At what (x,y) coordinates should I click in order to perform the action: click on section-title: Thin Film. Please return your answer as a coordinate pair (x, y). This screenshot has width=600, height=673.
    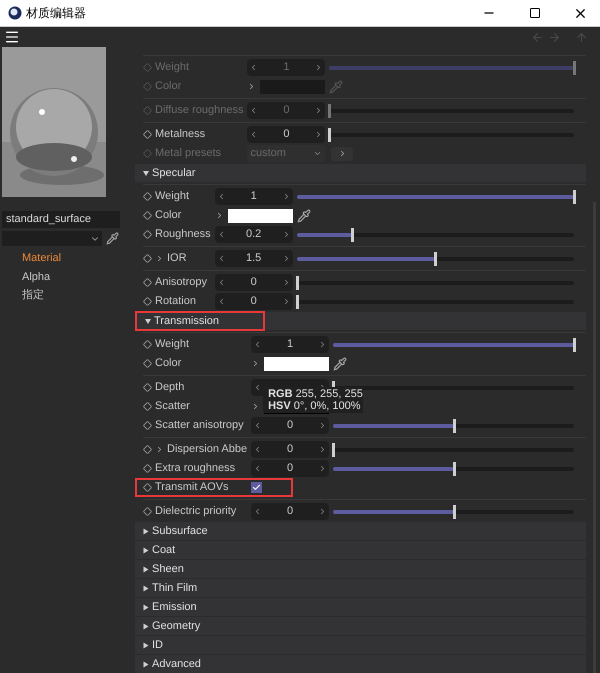
    Looking at the image, I should click on (175, 588).